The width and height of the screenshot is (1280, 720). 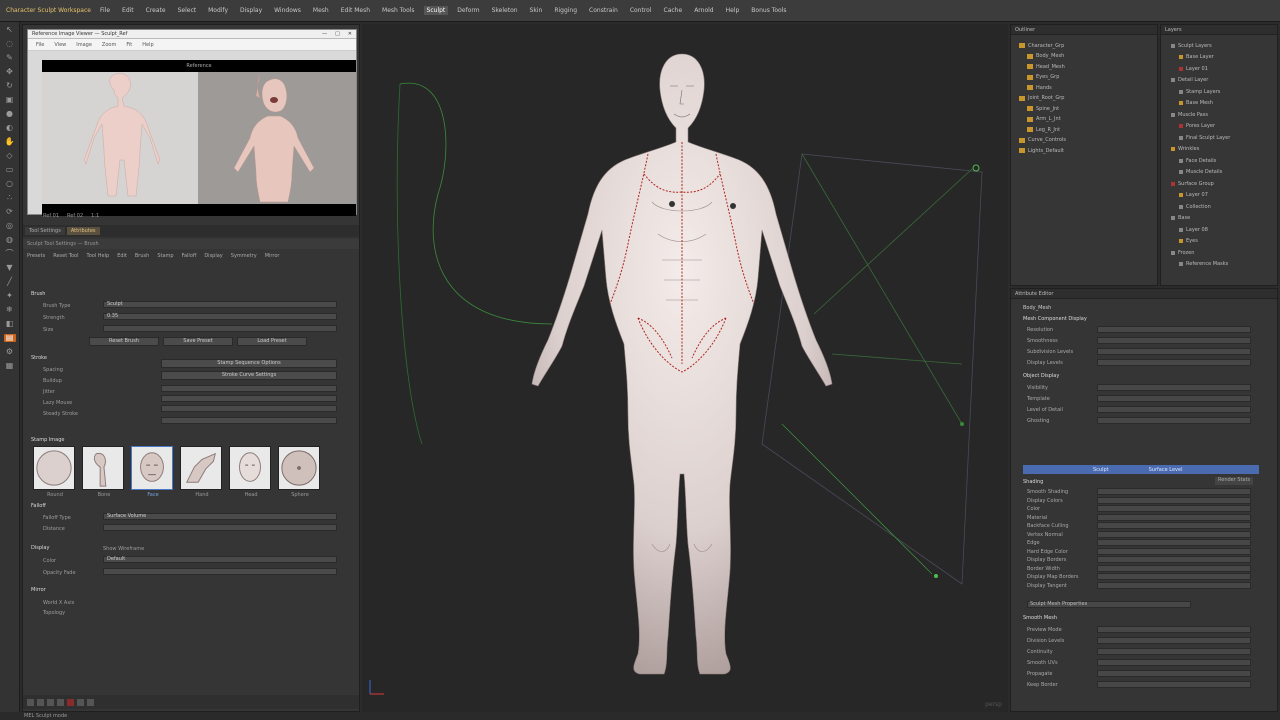 What do you see at coordinates (703, 10) in the screenshot?
I see `menu-arnold: Arnold` at bounding box center [703, 10].